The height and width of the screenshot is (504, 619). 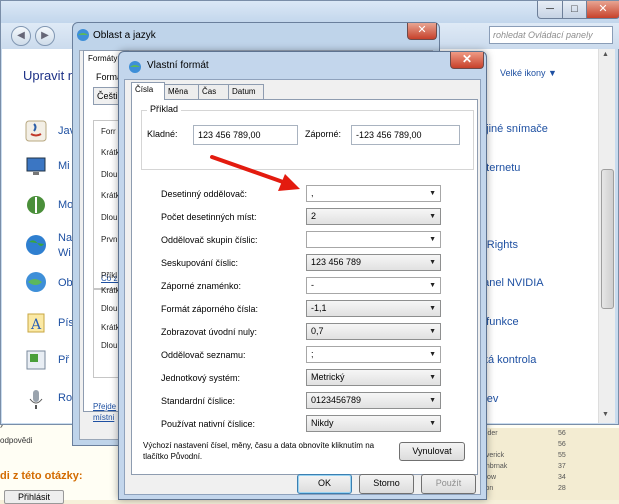 What do you see at coordinates (65, 238) in the screenshot?
I see `cp-item-network: Na` at bounding box center [65, 238].